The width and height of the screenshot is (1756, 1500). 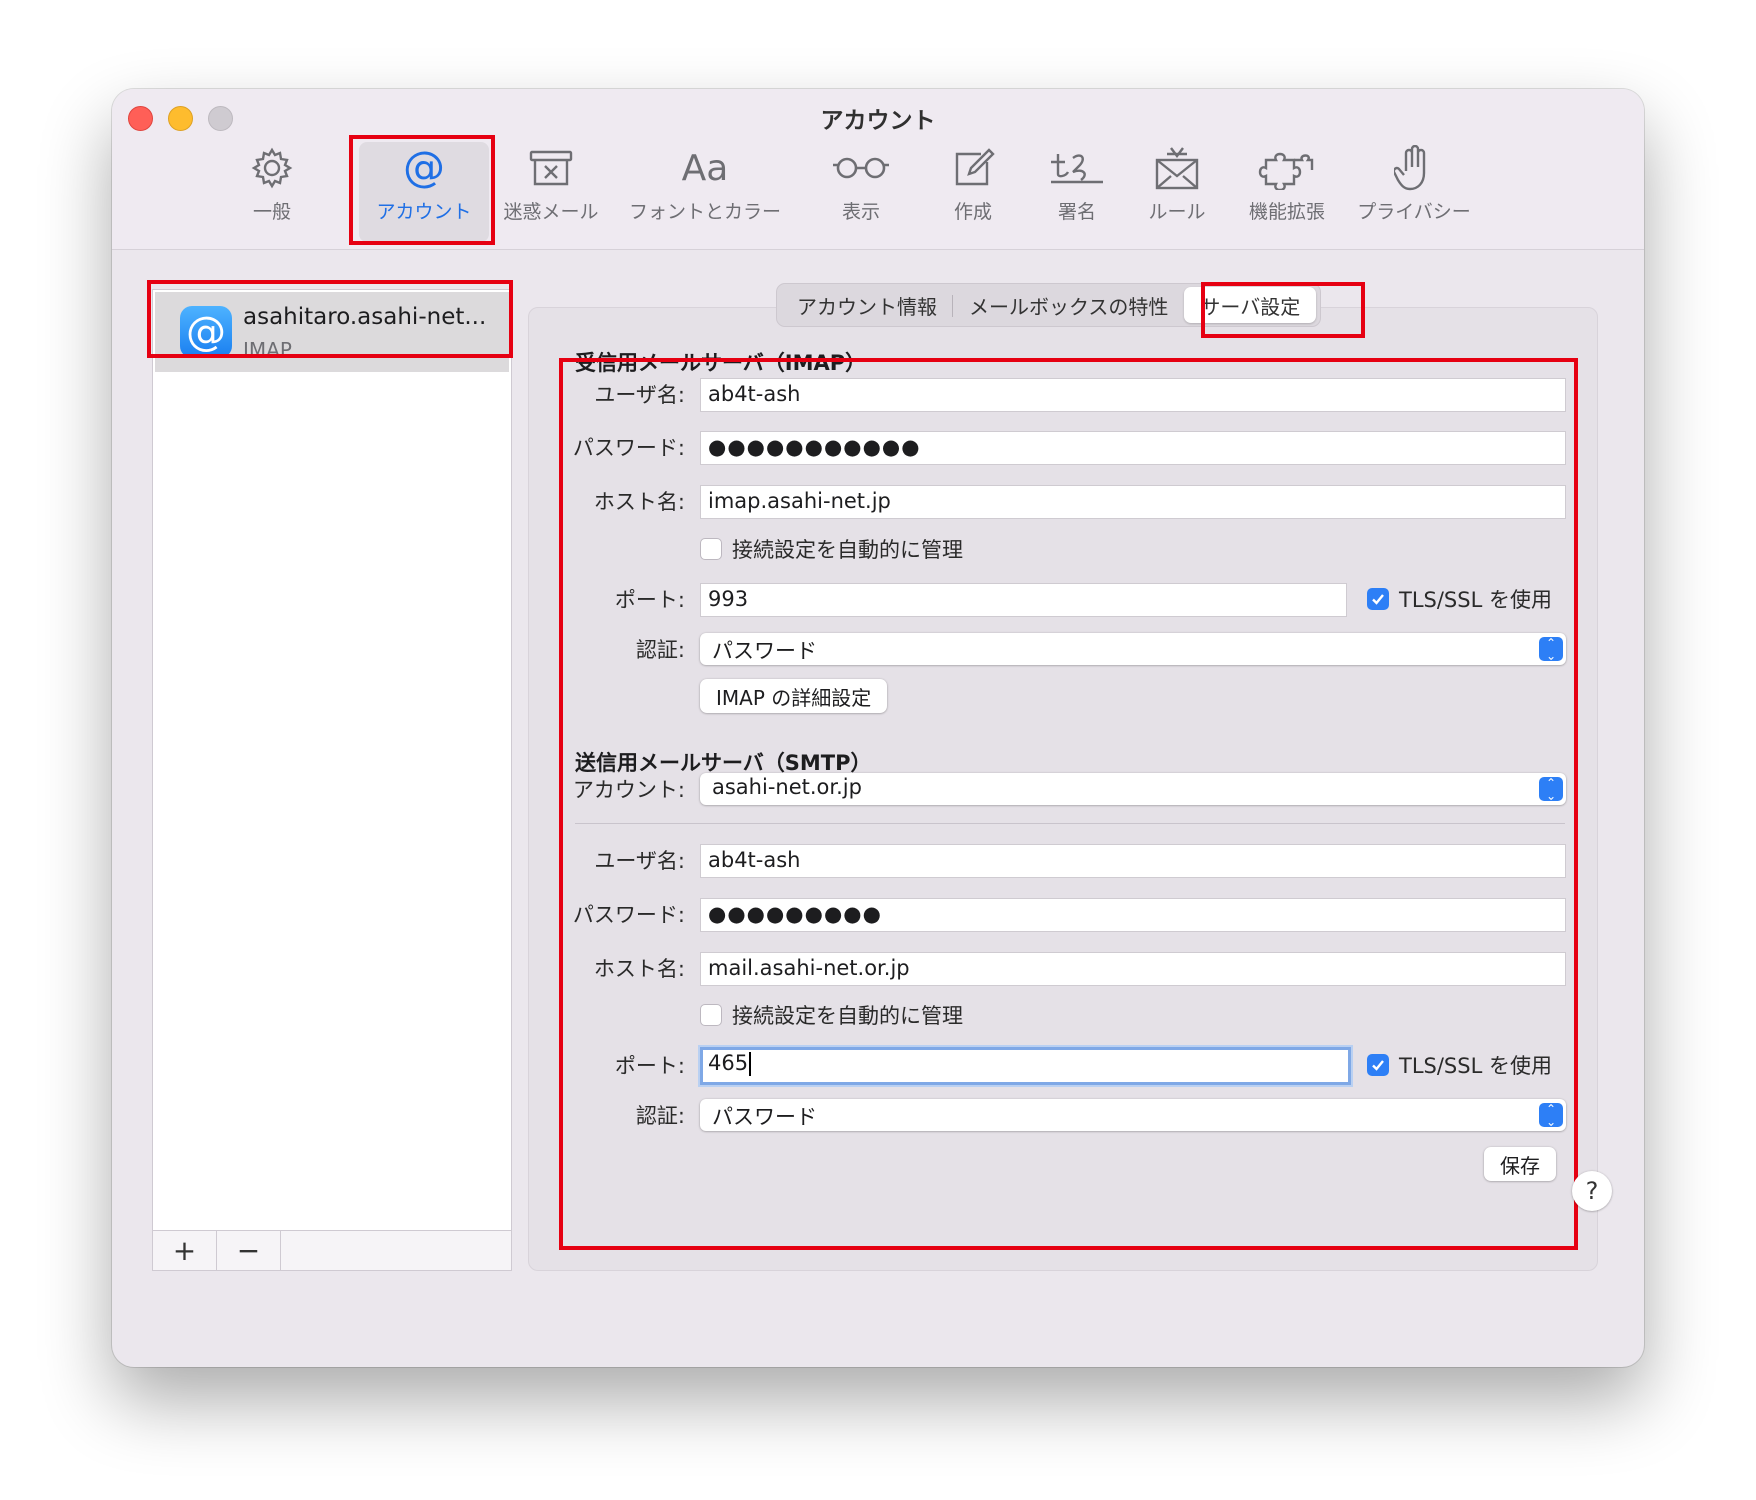 I want to click on toolbar-label: 作成, so click(x=972, y=212).